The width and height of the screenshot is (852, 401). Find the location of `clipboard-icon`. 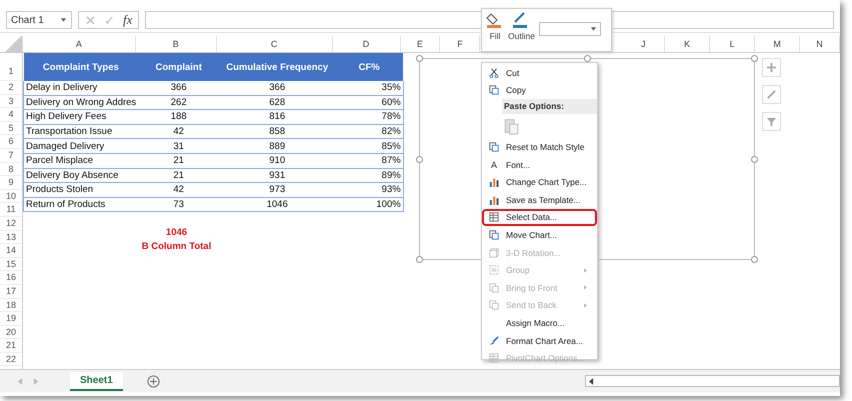

clipboard-icon is located at coordinates (511, 126).